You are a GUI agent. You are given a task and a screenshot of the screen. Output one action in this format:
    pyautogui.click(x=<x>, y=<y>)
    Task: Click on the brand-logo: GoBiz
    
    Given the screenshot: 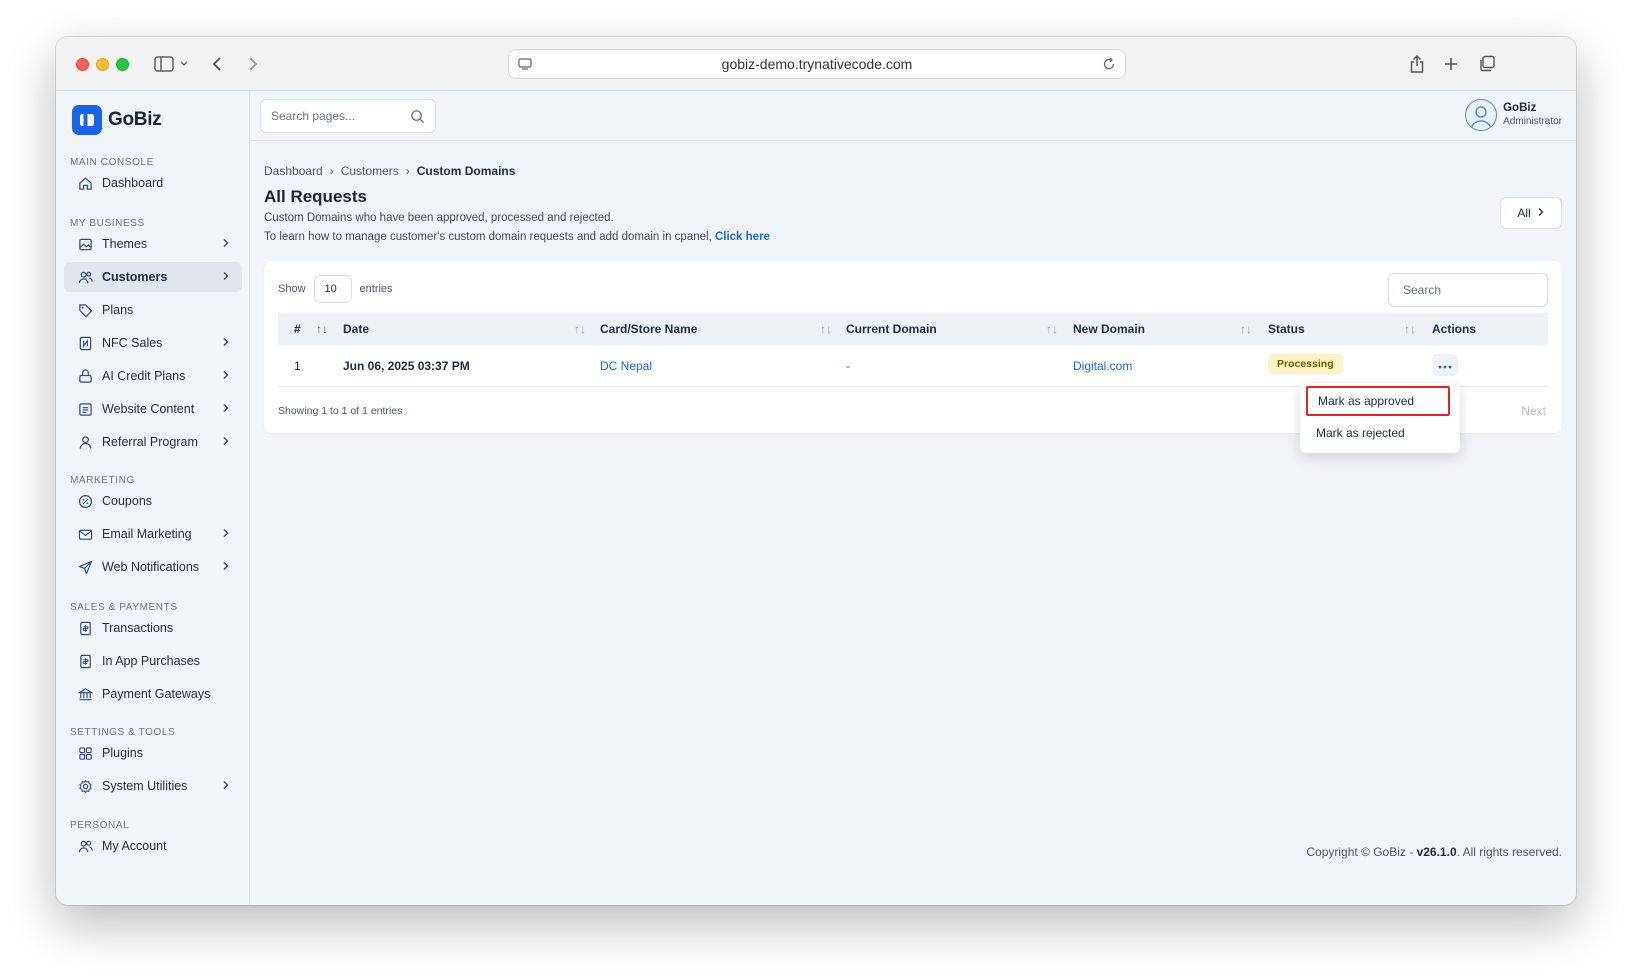 What is the action you would take?
    pyautogui.click(x=117, y=120)
    